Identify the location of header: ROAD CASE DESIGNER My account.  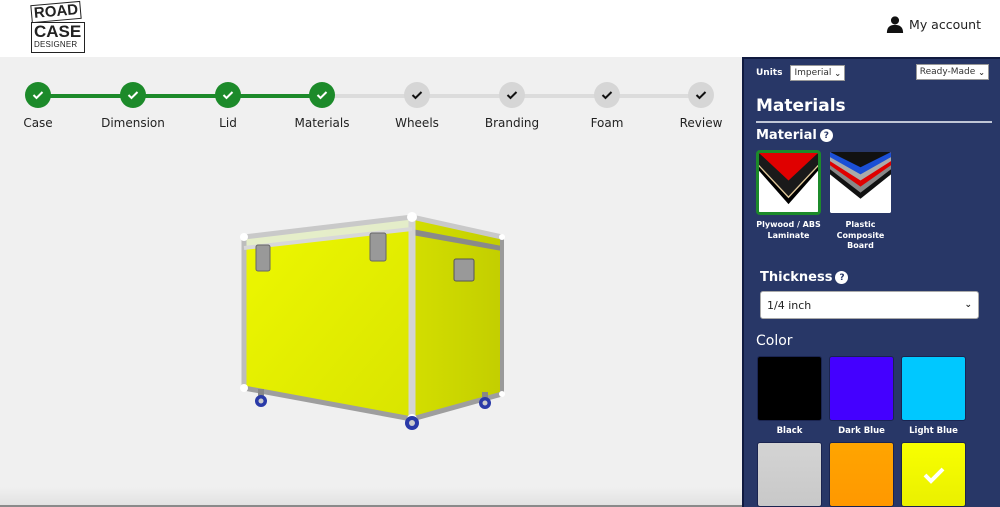
(500, 28).